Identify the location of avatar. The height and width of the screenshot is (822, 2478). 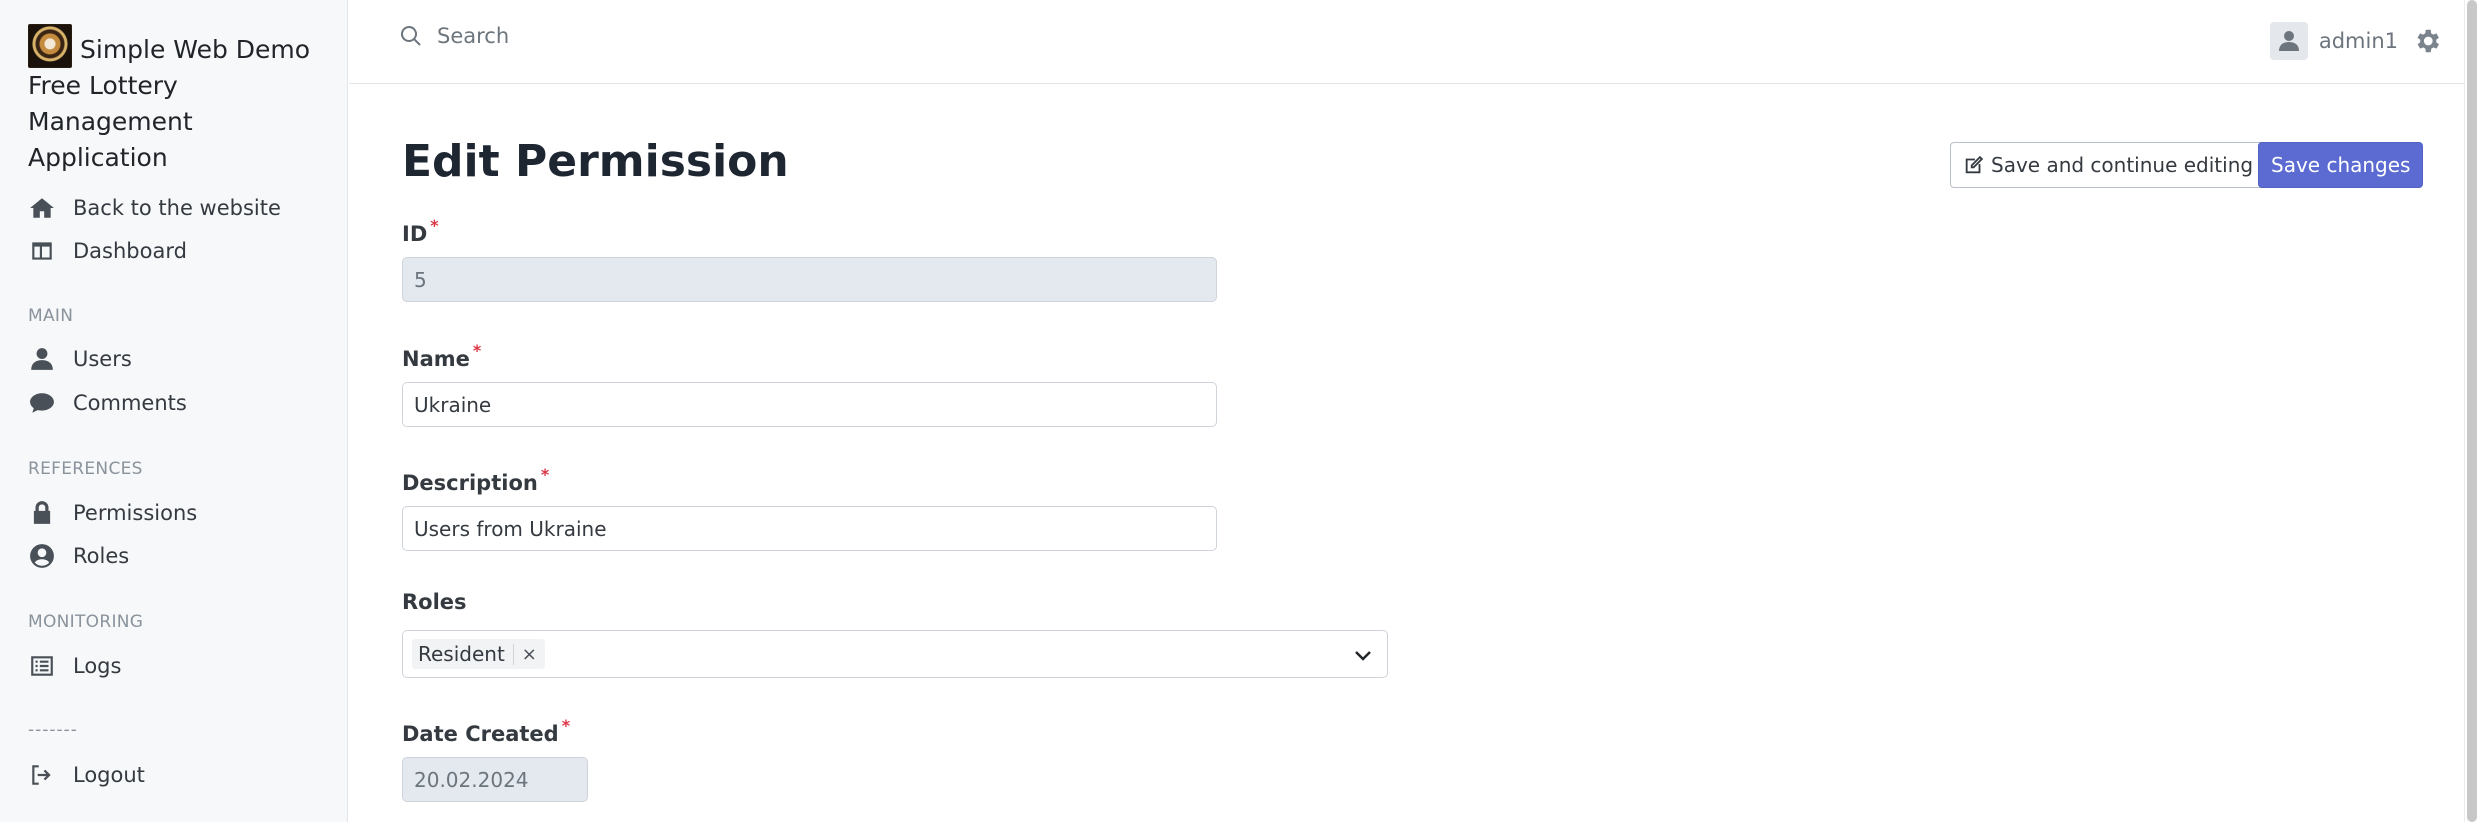
(2288, 41).